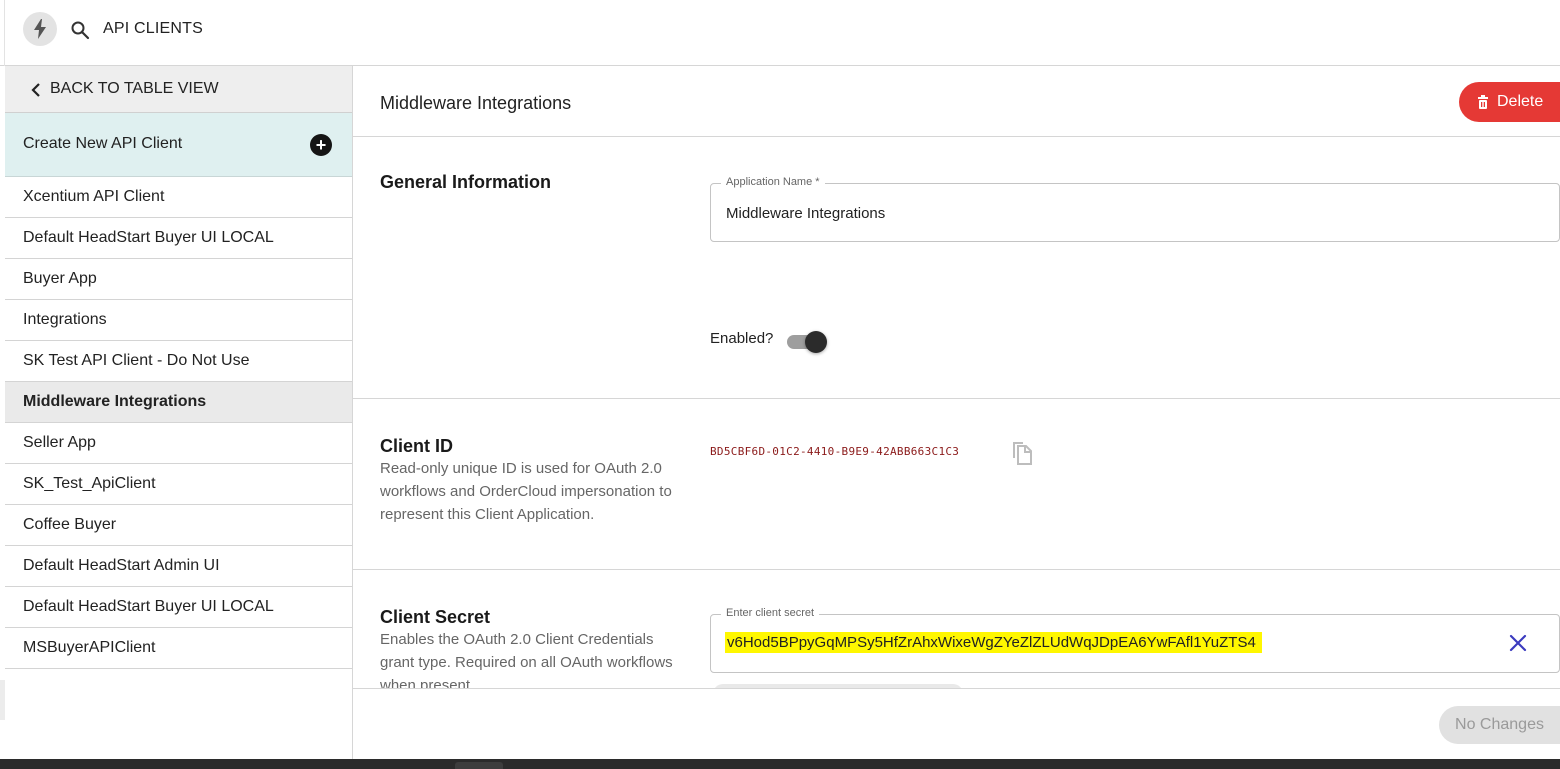 This screenshot has height=769, width=1560. Describe the element at coordinates (321, 145) in the screenshot. I see `plus-circle-icon: +` at that location.